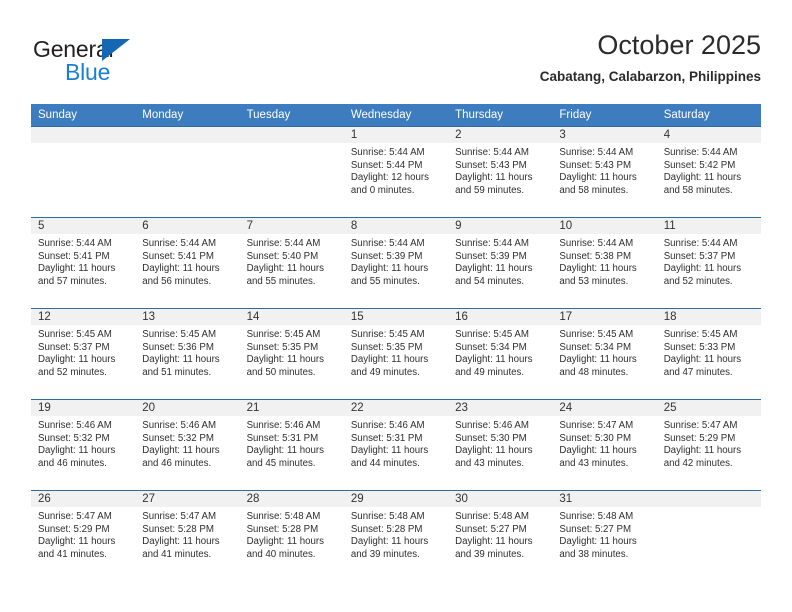 The width and height of the screenshot is (792, 612). What do you see at coordinates (490, 372) in the screenshot?
I see `daylight-text-line2: and 49 minutes.` at bounding box center [490, 372].